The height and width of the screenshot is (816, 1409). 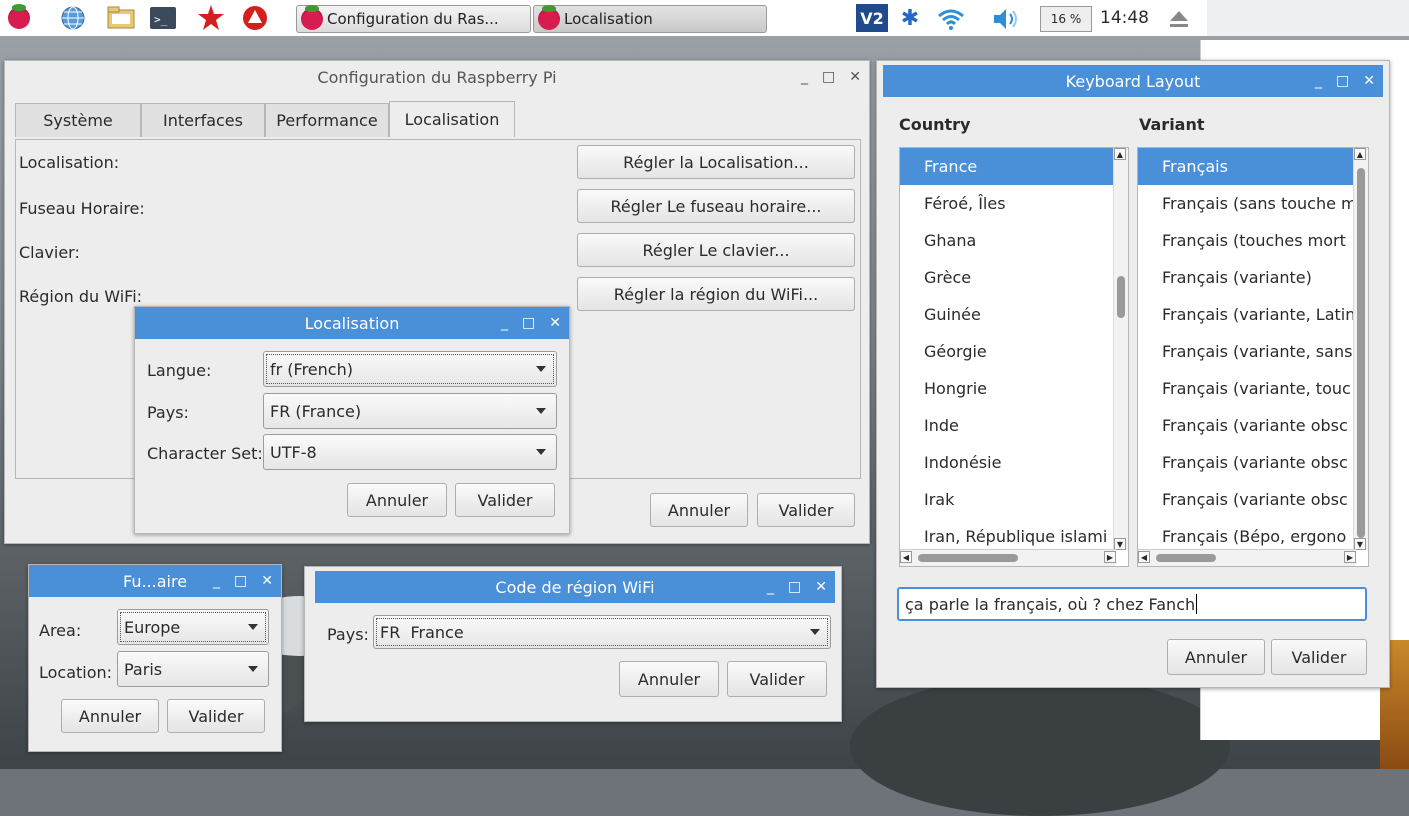 What do you see at coordinates (1246, 388) in the screenshot?
I see `variant-list-item: Français (variante, touc` at bounding box center [1246, 388].